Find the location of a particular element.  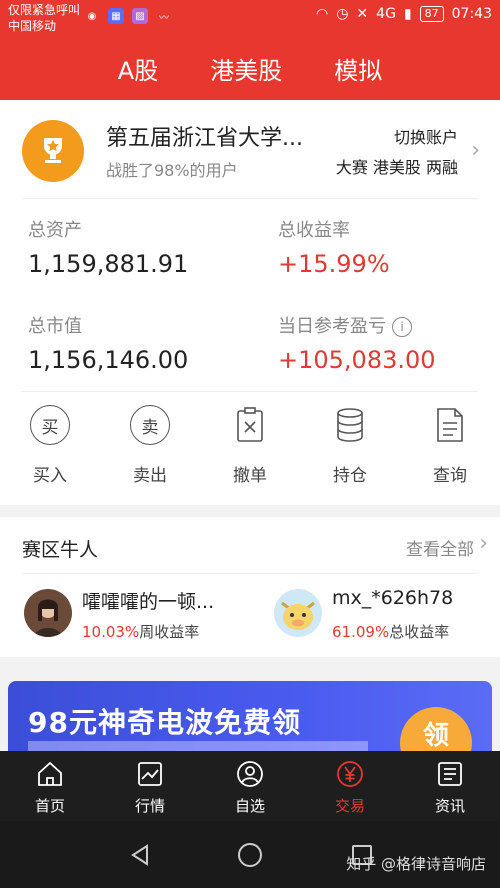

nav-news: 资讯 is located at coordinates (450, 786).